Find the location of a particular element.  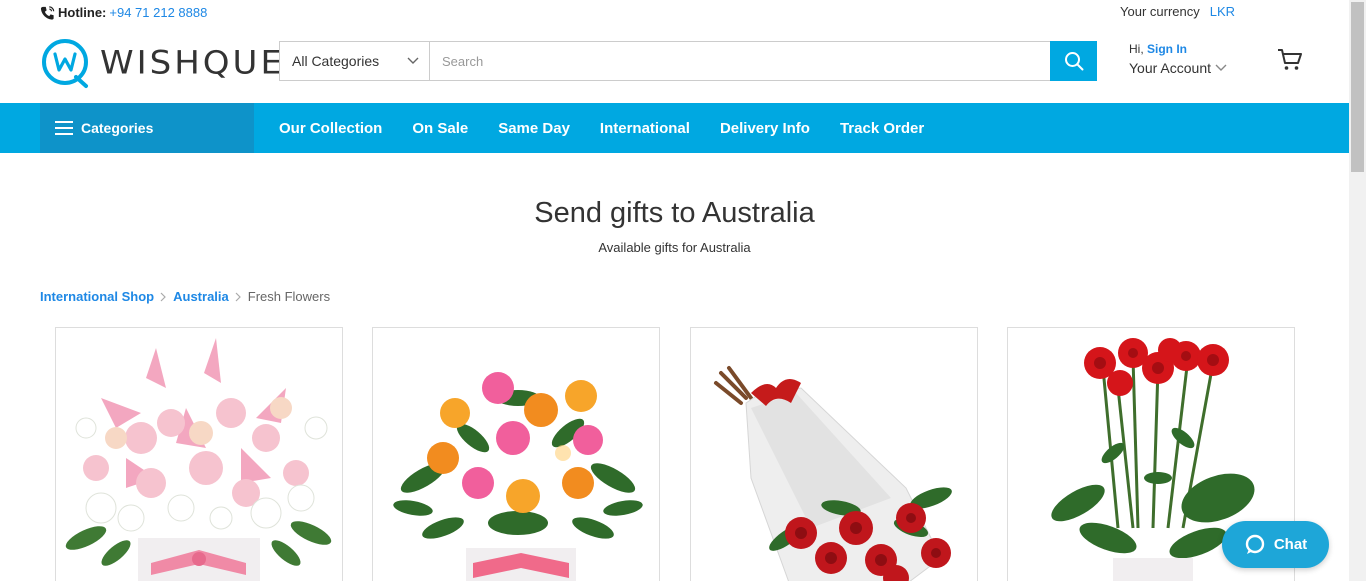

sign-in-link: Sign In is located at coordinates (1167, 49).